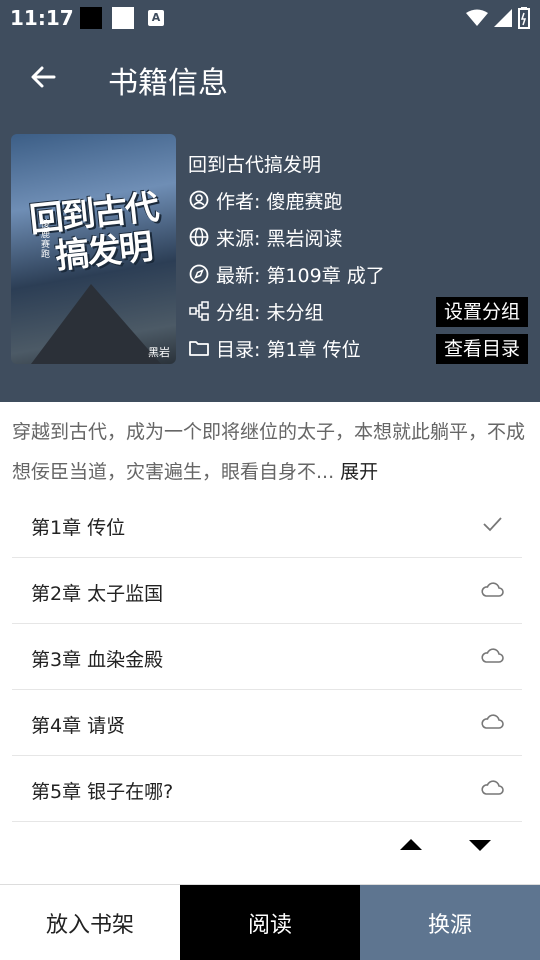  What do you see at coordinates (102, 792) in the screenshot?
I see `chapter-name: 第5章 银子在哪?` at bounding box center [102, 792].